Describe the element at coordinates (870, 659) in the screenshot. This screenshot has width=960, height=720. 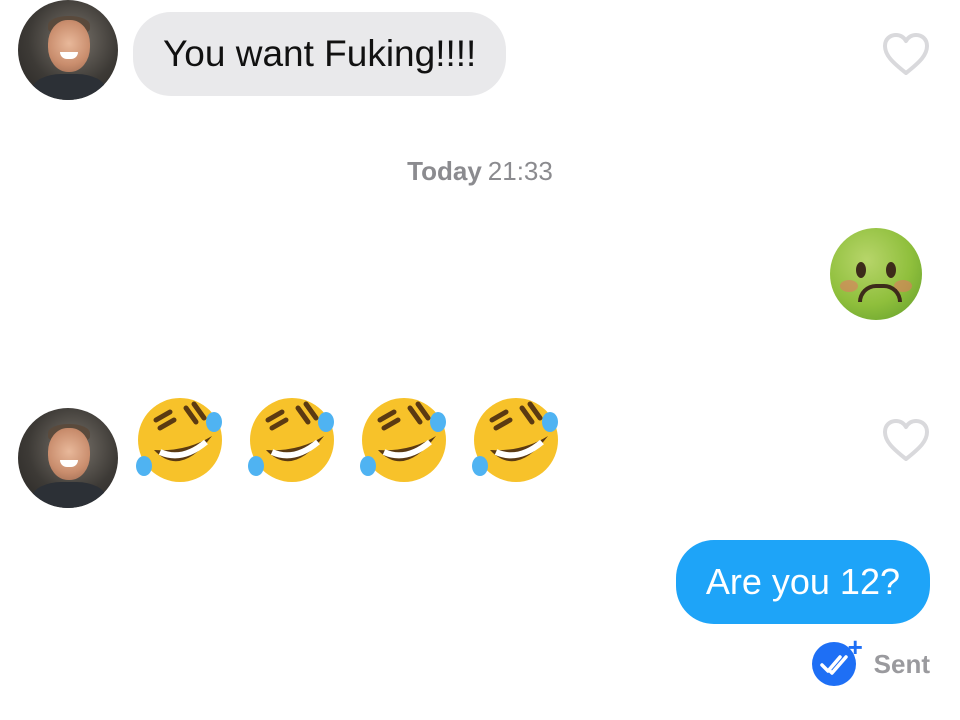
I see `message-status: + Sent` at that location.